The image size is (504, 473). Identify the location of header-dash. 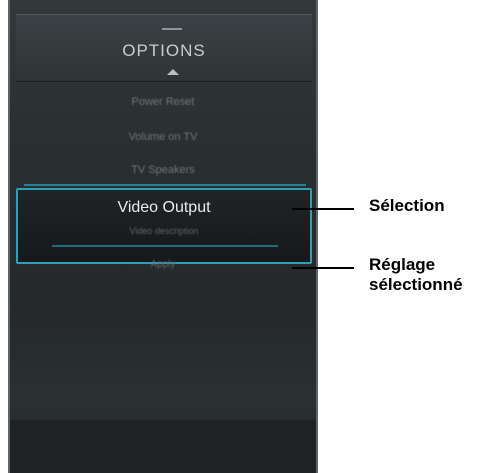
(172, 29).